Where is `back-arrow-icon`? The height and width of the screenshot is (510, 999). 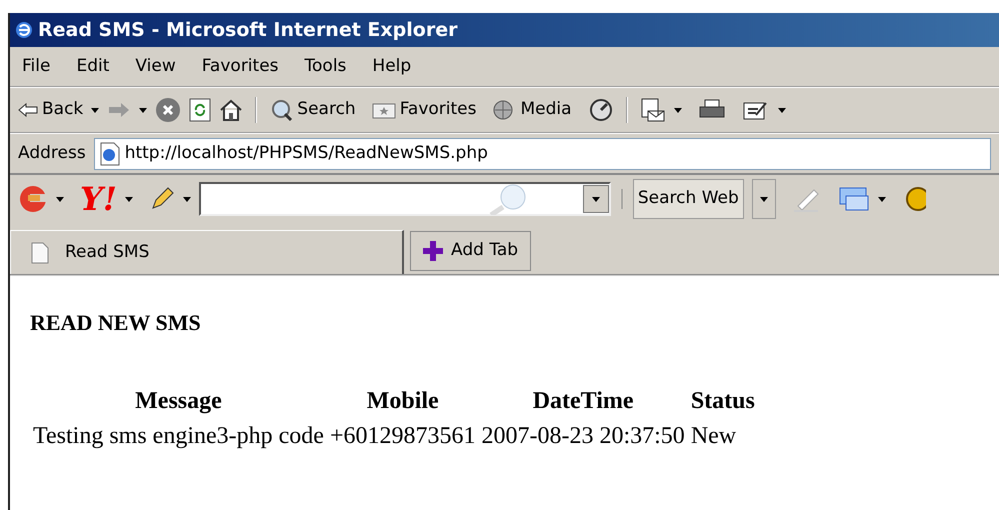 back-arrow-icon is located at coordinates (28, 110).